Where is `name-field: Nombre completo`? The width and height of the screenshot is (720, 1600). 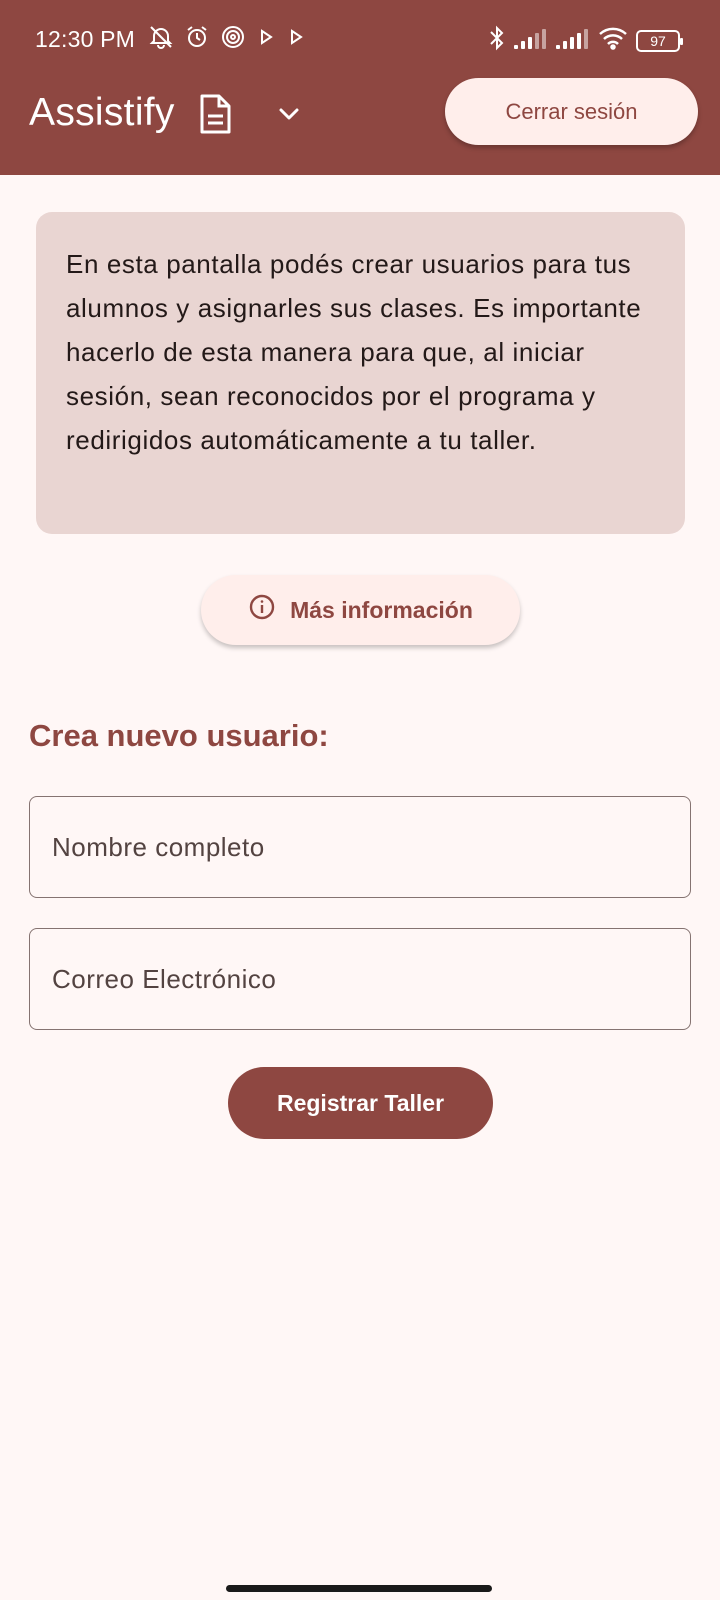
name-field: Nombre completo is located at coordinates (360, 847).